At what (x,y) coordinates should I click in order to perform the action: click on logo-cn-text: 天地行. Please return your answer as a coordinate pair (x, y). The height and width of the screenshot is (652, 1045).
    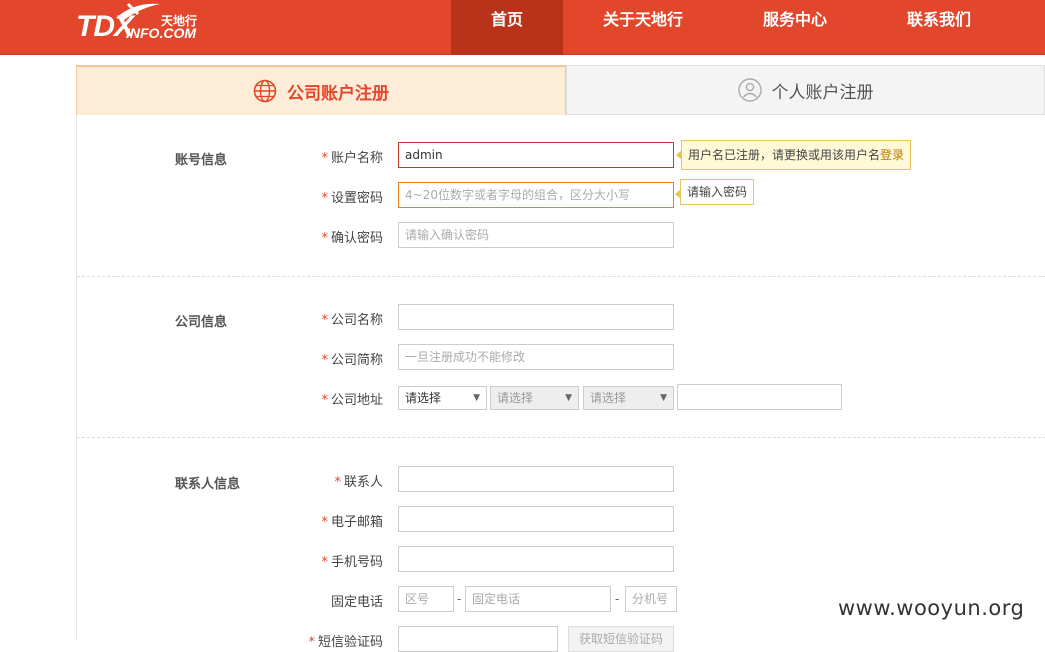
    Looking at the image, I should click on (179, 21).